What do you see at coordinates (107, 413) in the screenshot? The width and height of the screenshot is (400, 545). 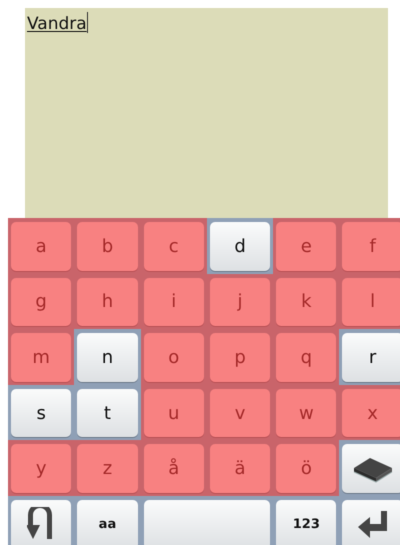 I see `letter-key: t` at bounding box center [107, 413].